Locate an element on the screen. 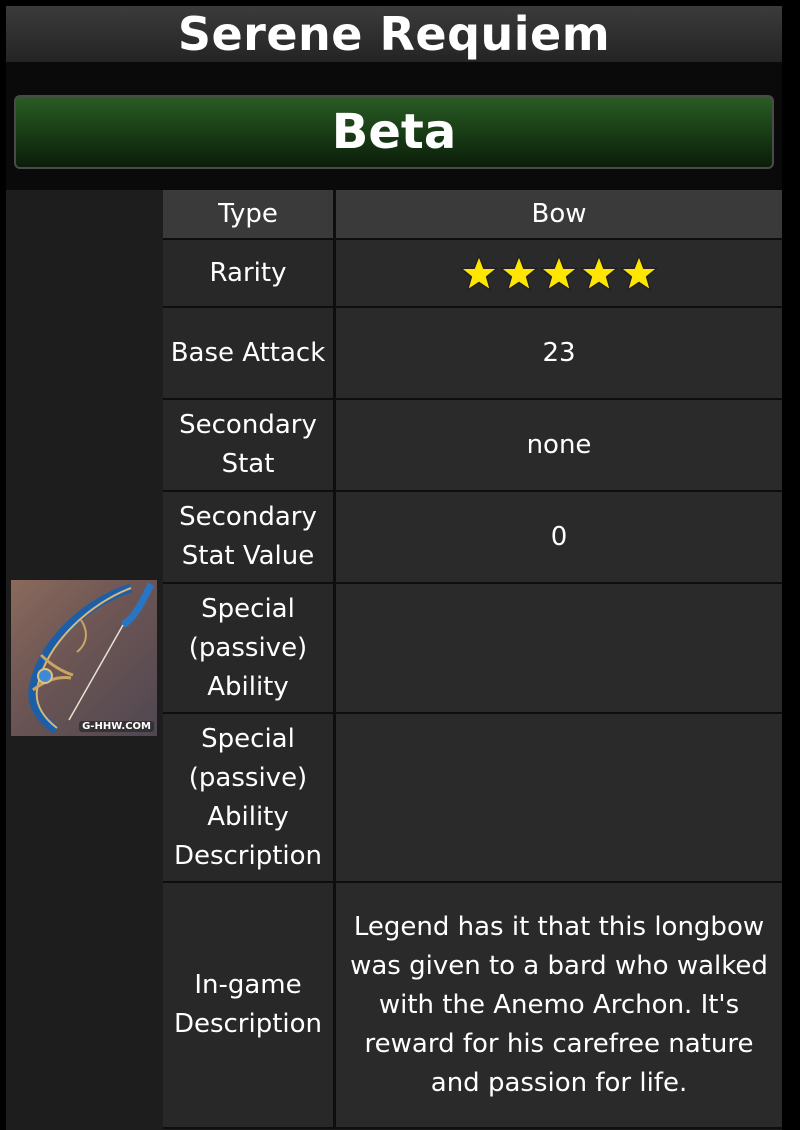 The width and height of the screenshot is (800, 1130). label-rarity: Rarity is located at coordinates (249, 274).